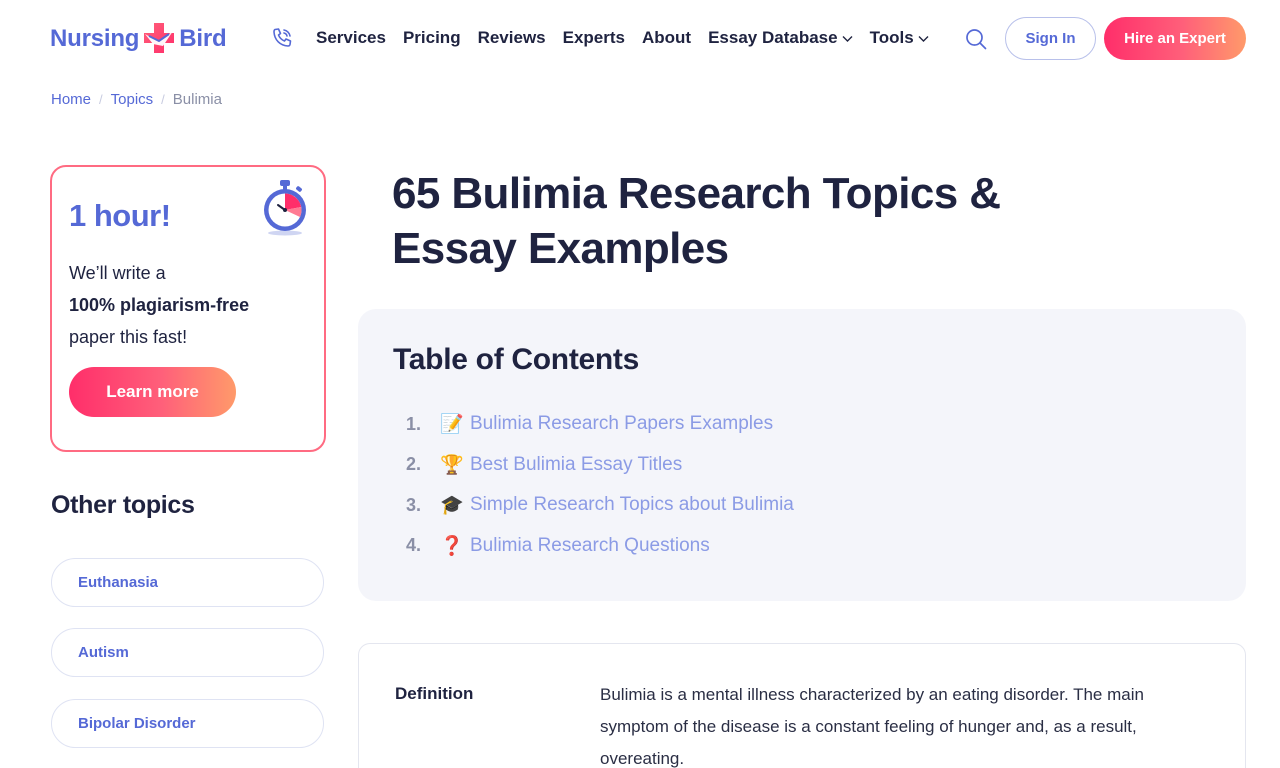 This screenshot has height=768, width=1280. I want to click on promo-line-1: We’ll write a, so click(117, 273).